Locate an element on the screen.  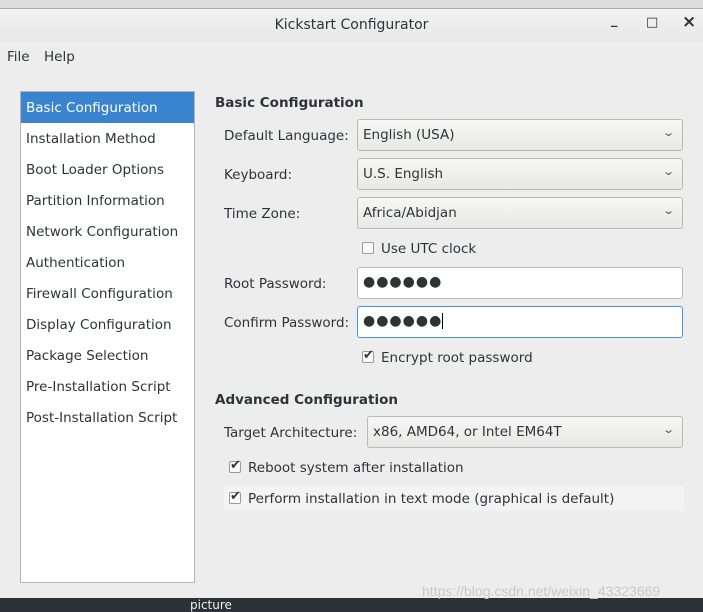
sidebar-item-network-configuration: Network Configuration is located at coordinates (107, 231).